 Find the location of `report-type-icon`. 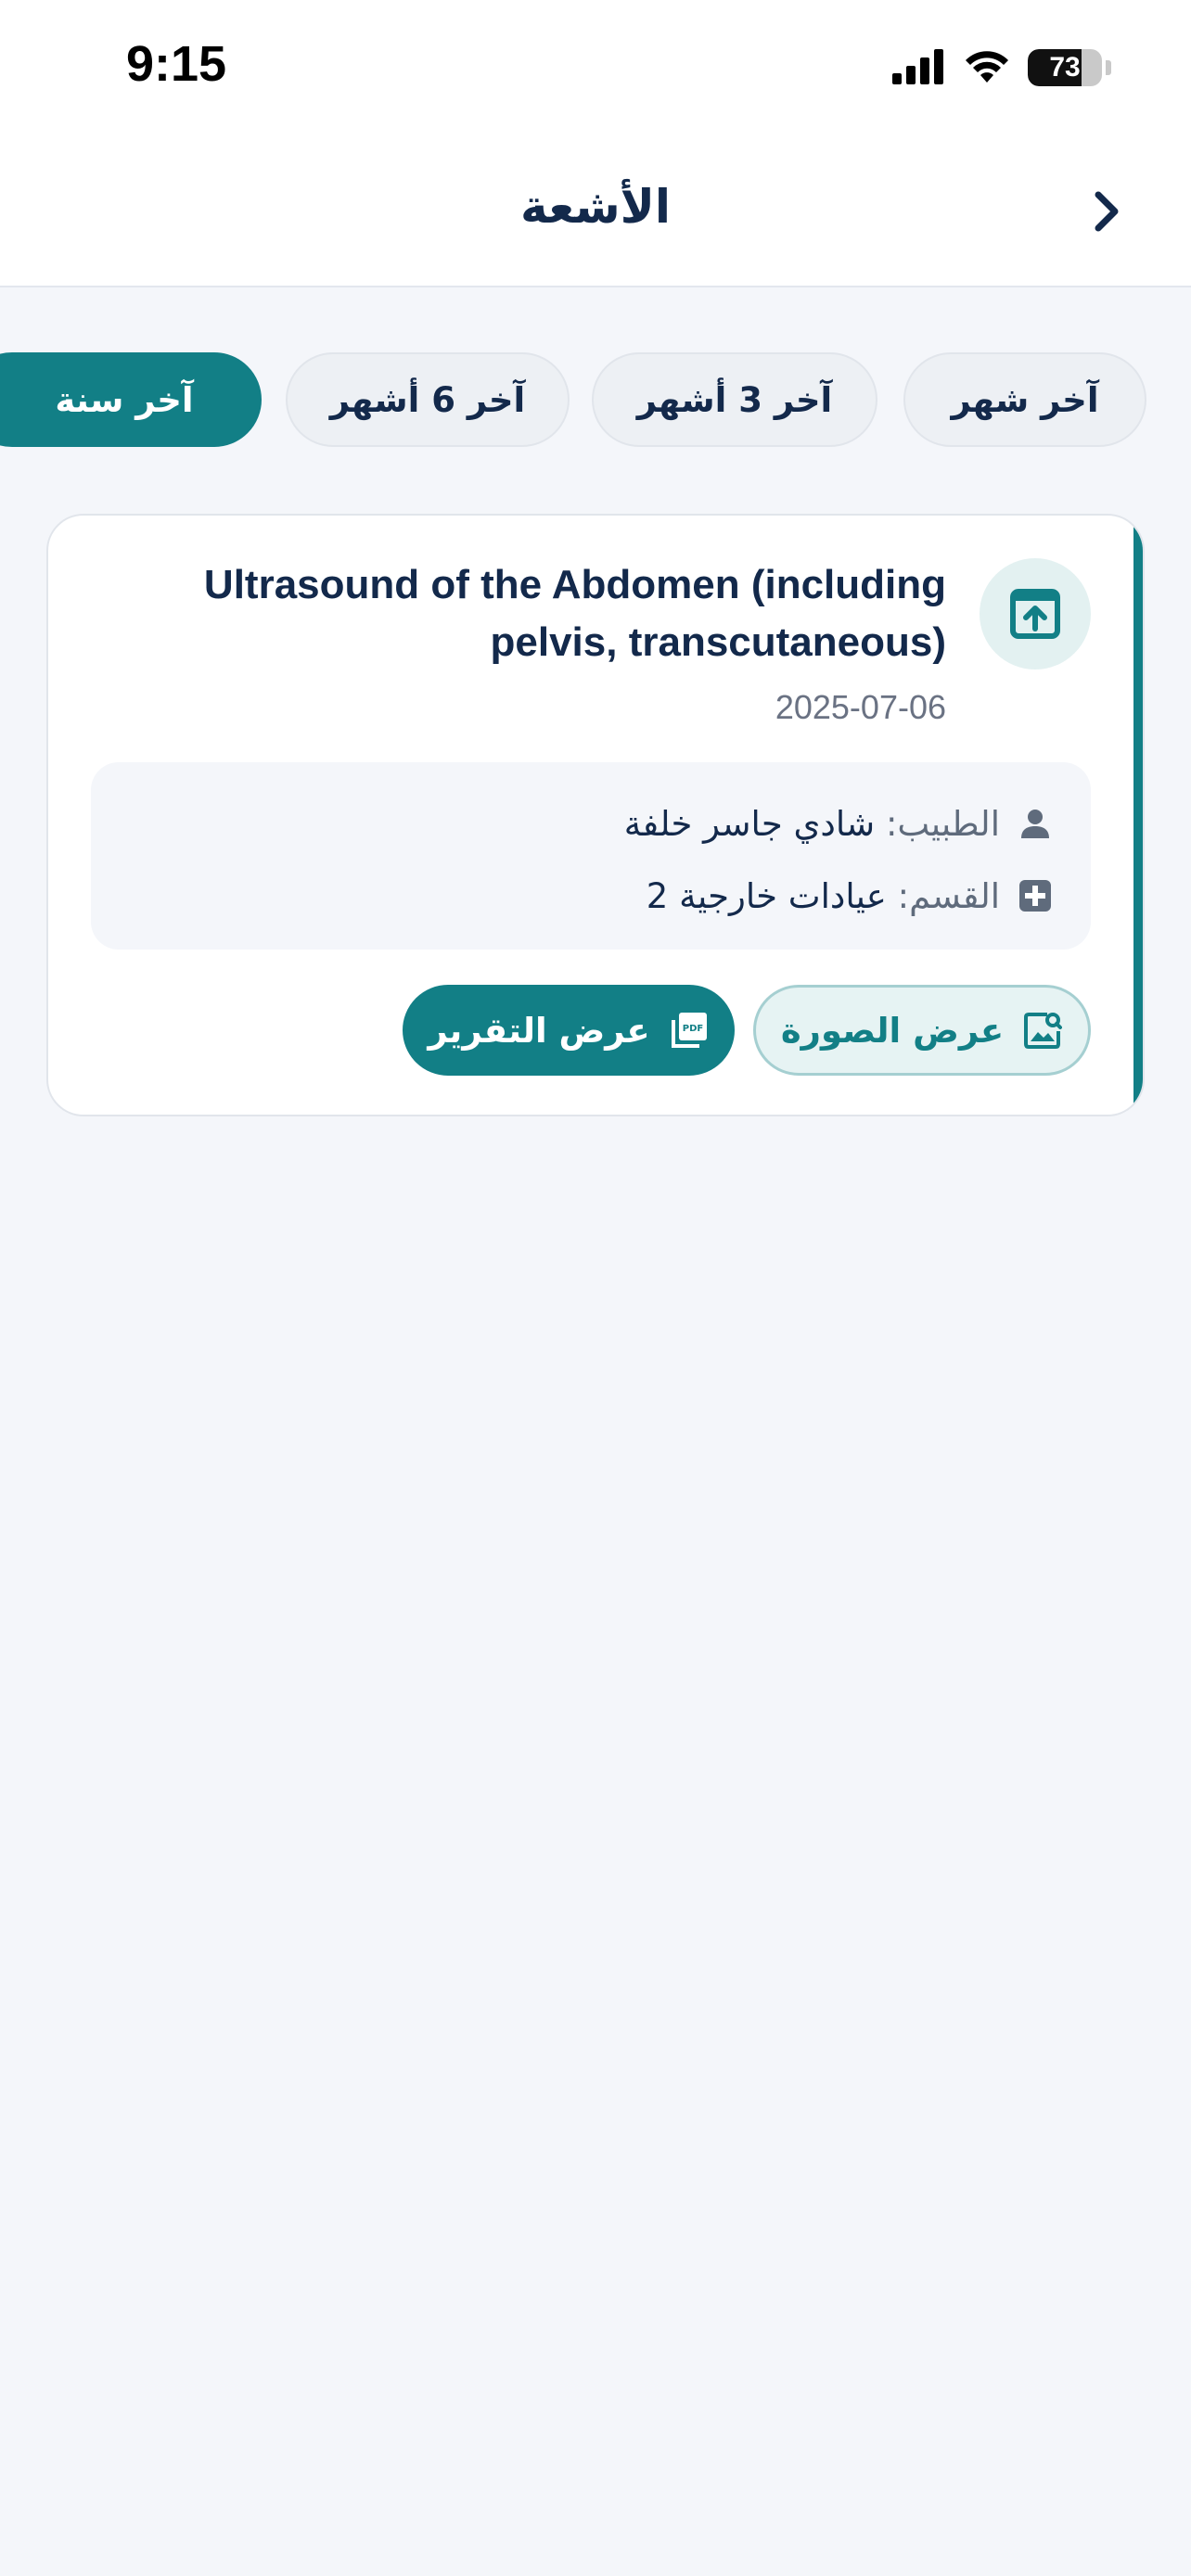

report-type-icon is located at coordinates (1035, 614).